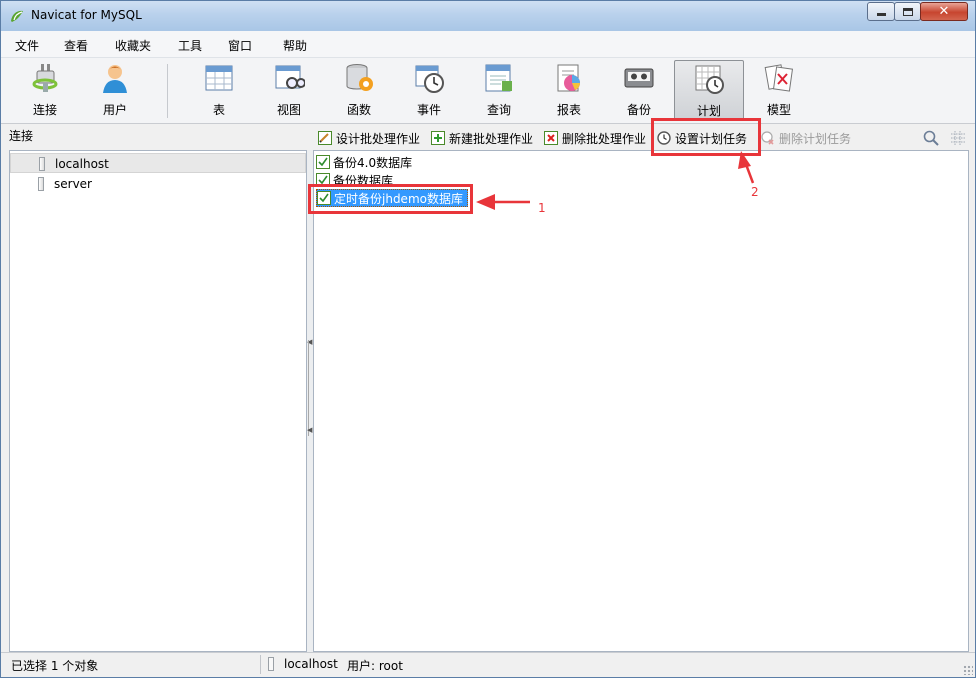  I want to click on list-item: 备份4.0数据库, so click(366, 162).